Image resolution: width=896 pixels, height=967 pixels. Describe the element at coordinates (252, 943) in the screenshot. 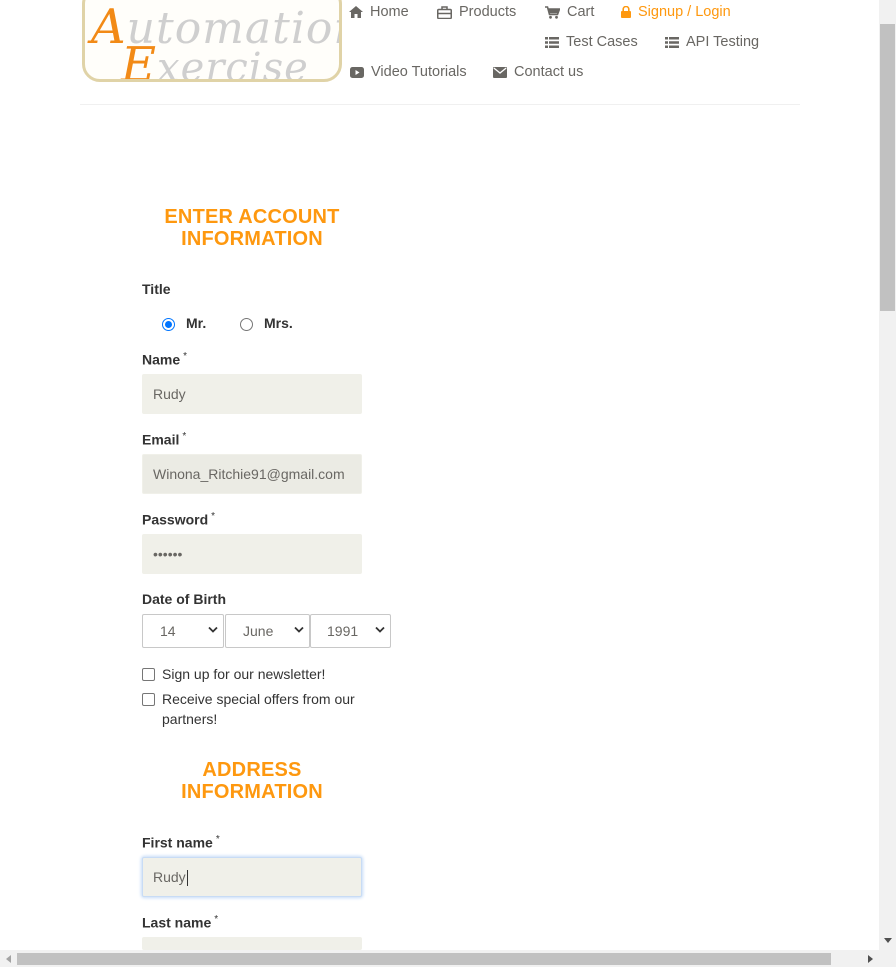

I see `last-name-input` at that location.